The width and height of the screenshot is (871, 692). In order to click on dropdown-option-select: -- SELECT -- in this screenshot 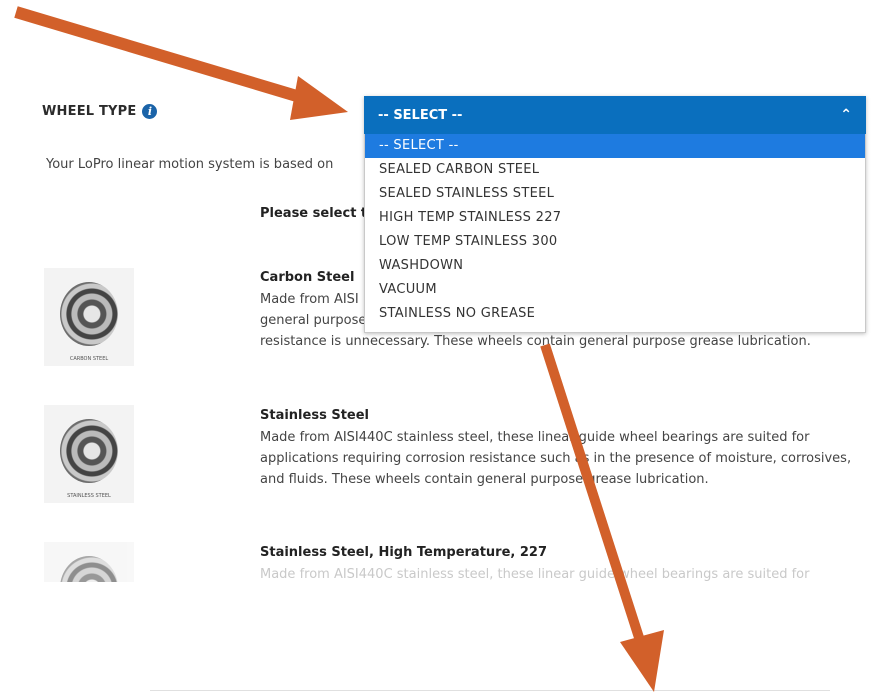, I will do `click(615, 146)`.